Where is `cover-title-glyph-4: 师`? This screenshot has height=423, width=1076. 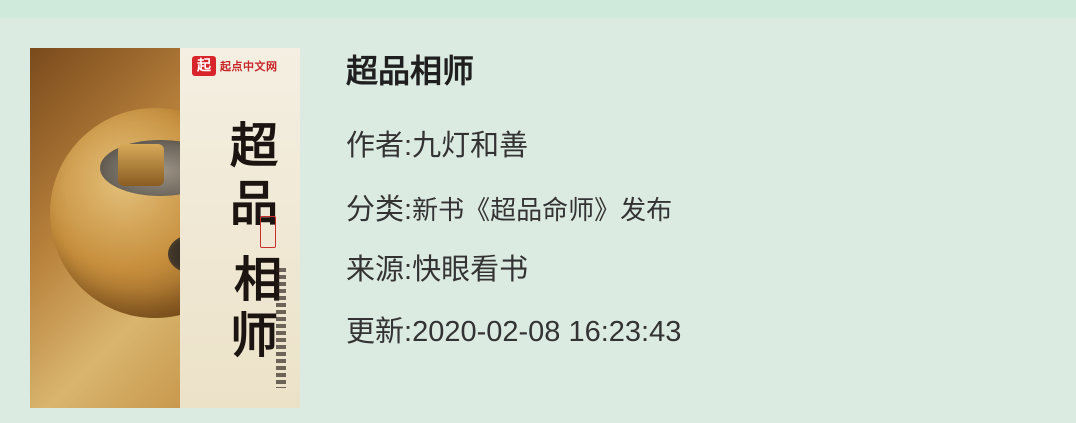
cover-title-glyph-4: 师 is located at coordinates (254, 336).